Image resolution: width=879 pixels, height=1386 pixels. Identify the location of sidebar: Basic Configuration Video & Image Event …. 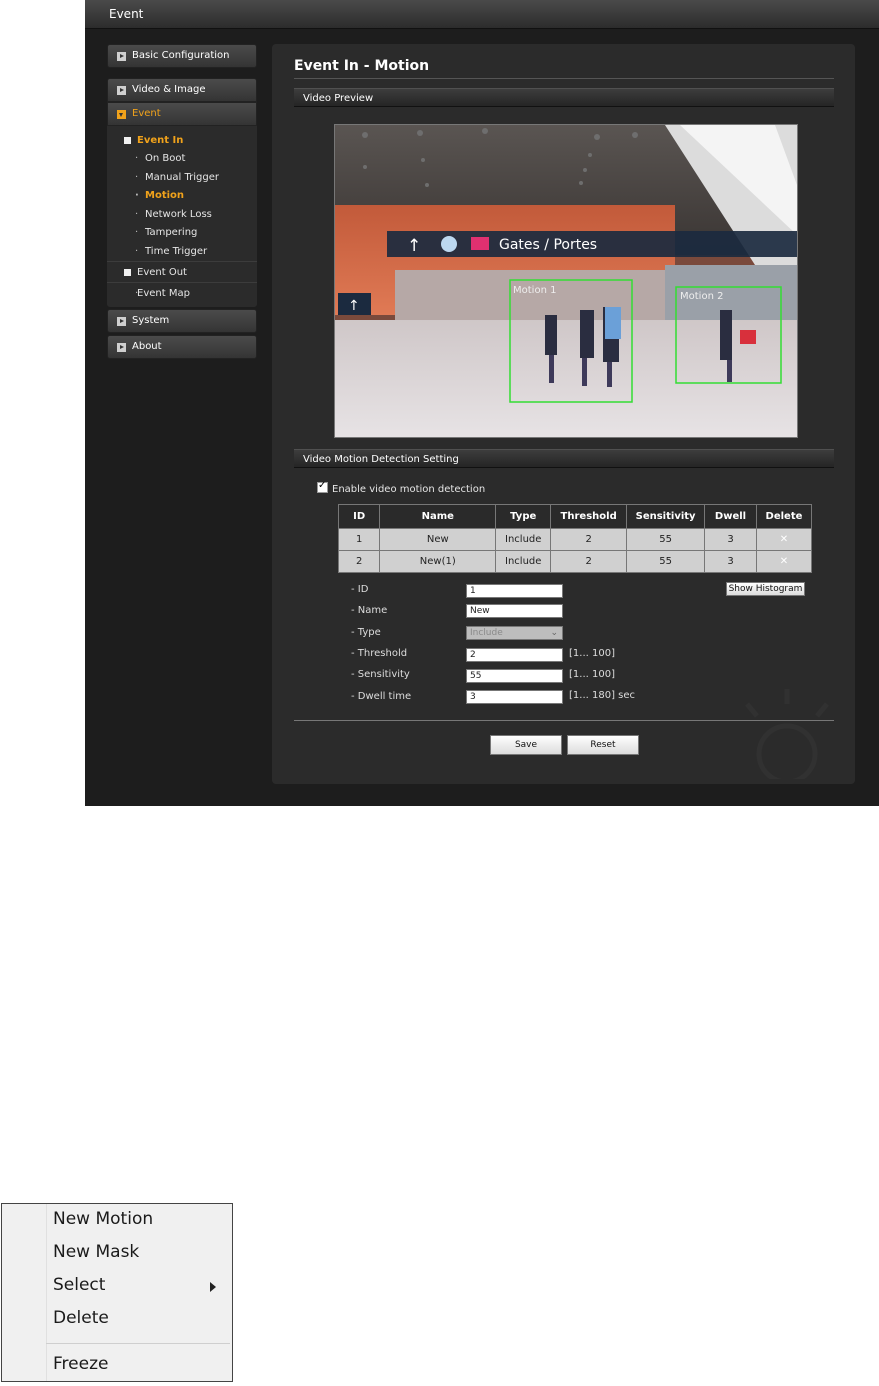
(182, 206).